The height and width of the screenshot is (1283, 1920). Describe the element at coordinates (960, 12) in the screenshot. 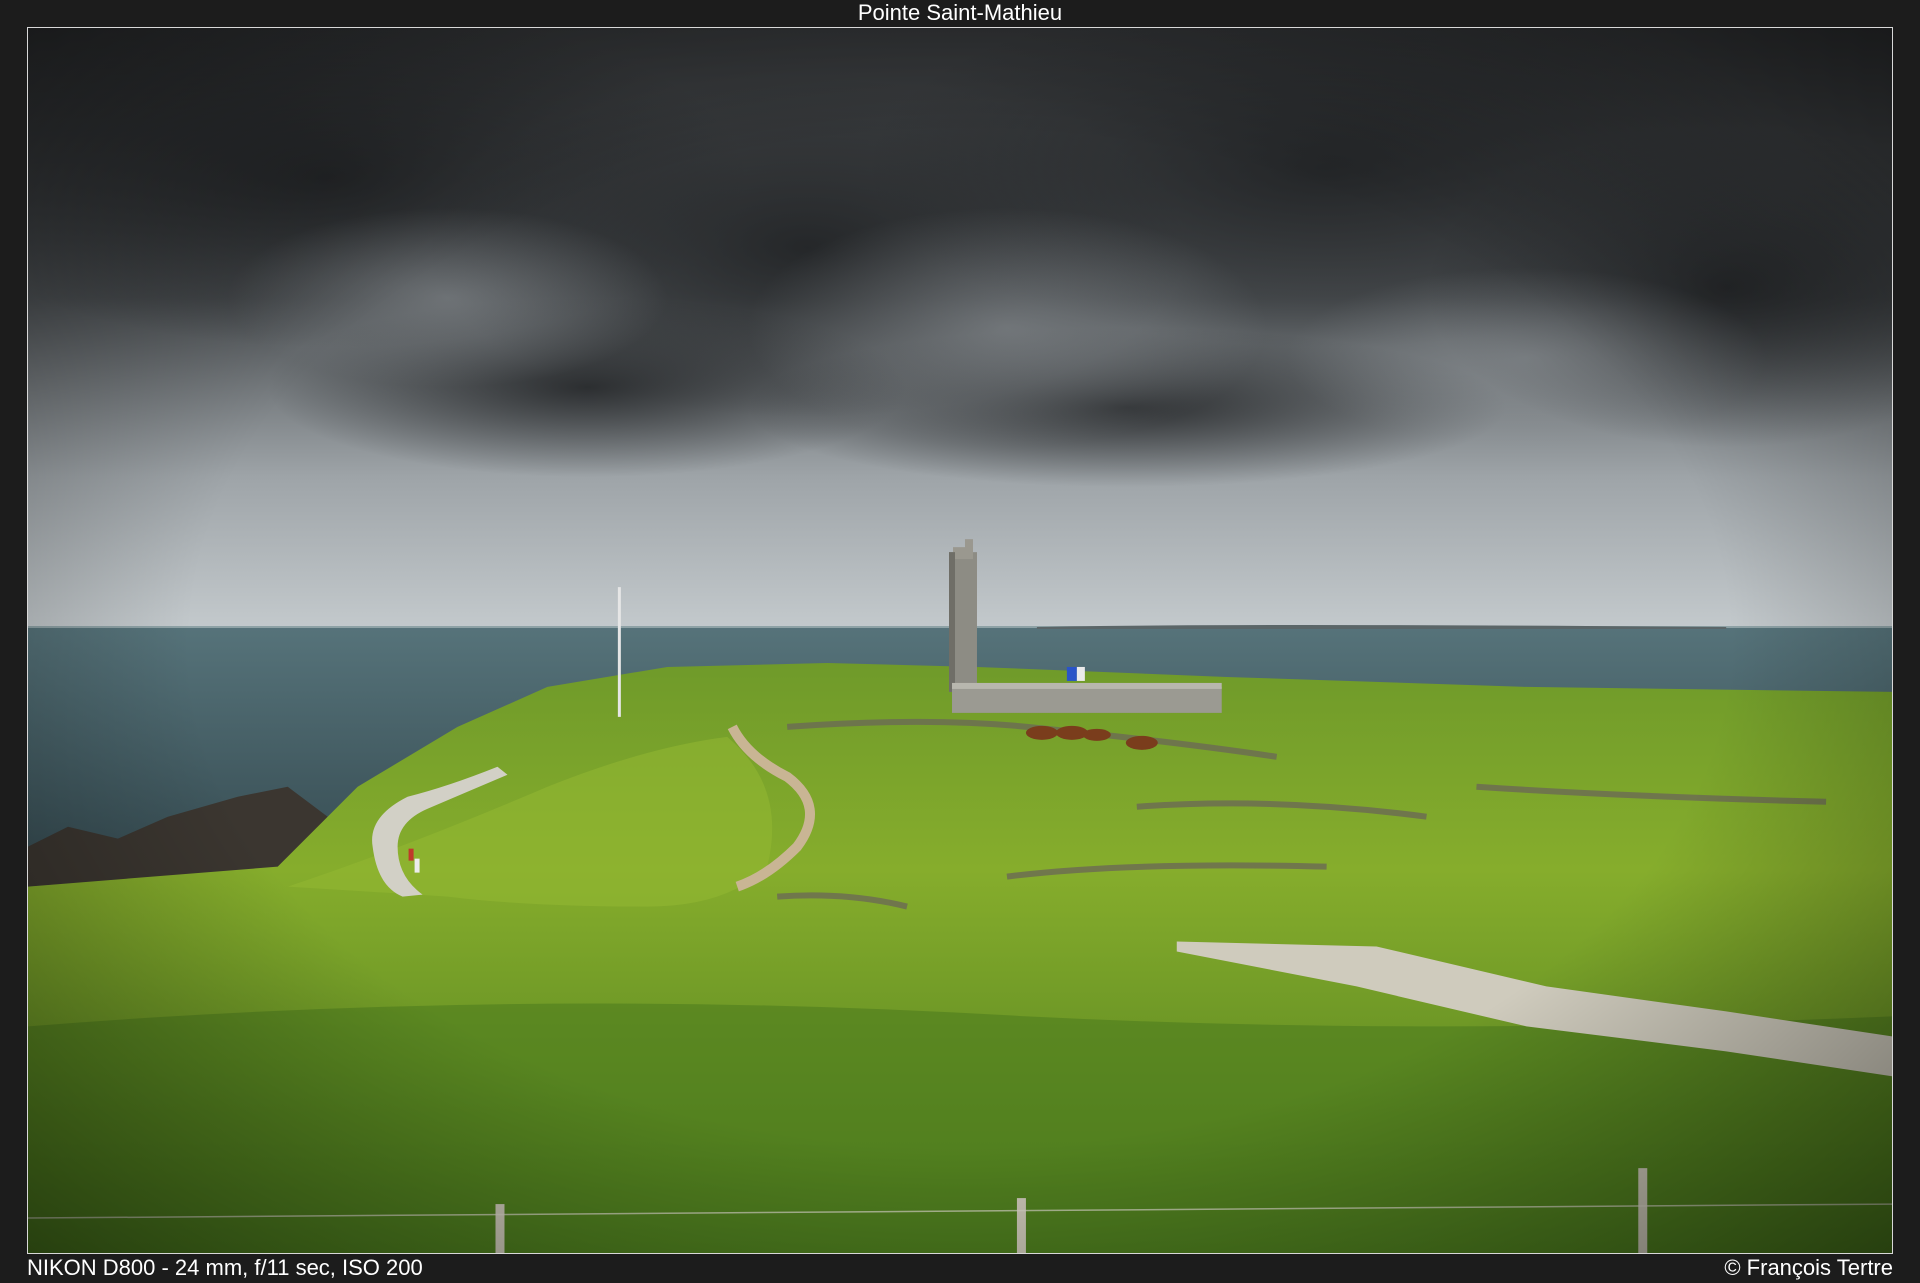

I see `photo-title: Pointe Saint-Mathieu` at that location.